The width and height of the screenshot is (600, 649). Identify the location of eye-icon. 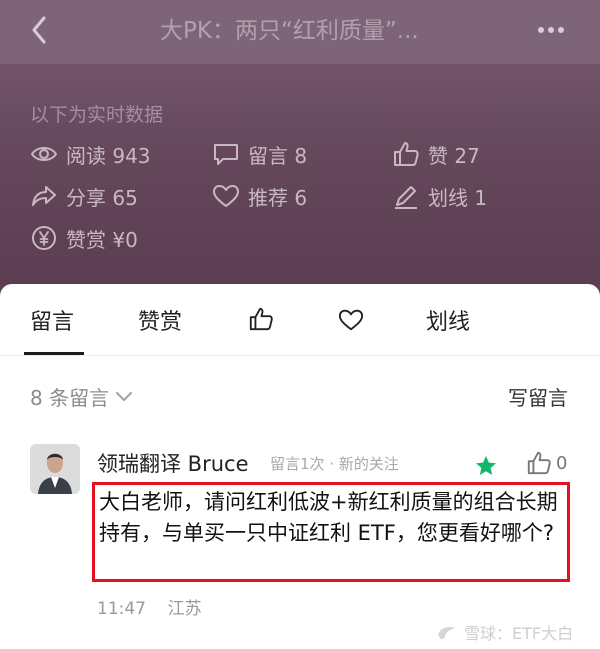
(44, 154).